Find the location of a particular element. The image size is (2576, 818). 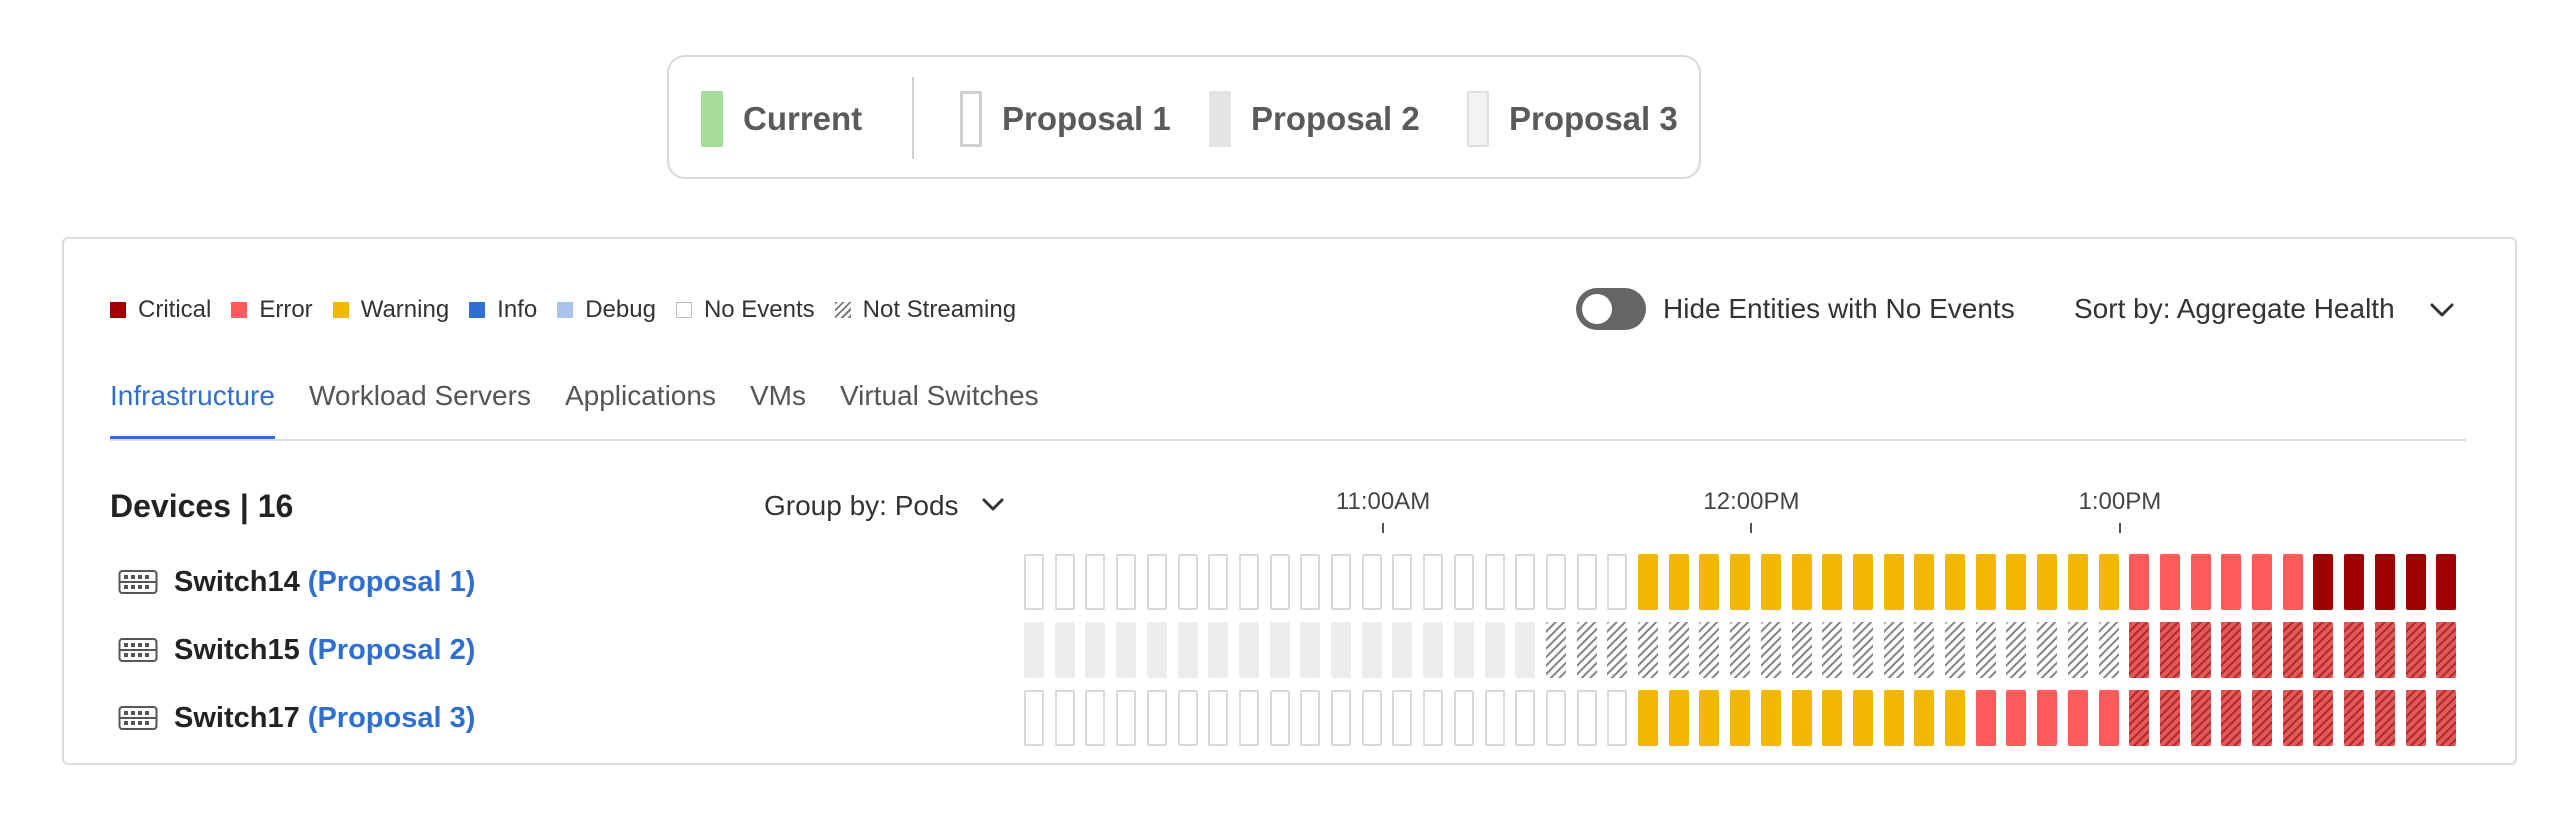

tab-infrastructure: Infrastructure is located at coordinates (192, 410).